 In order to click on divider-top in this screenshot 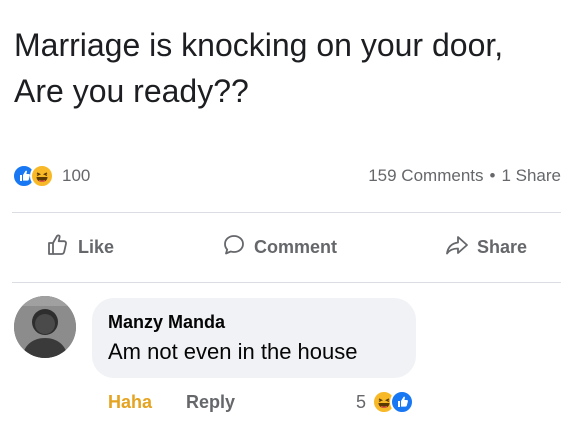, I will do `click(286, 212)`.